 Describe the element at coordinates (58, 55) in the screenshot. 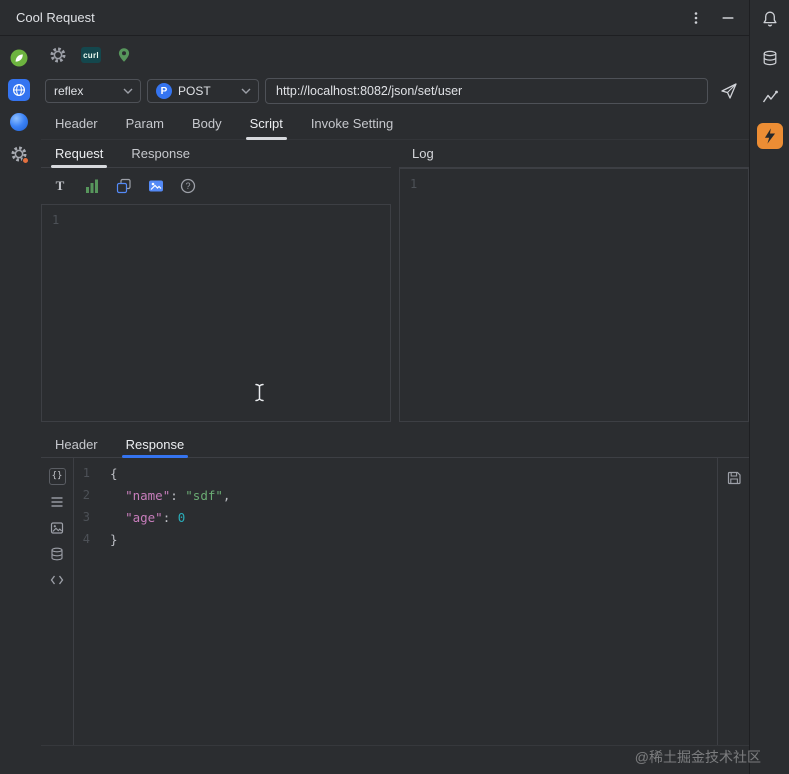

I see `build-gear-icon` at that location.